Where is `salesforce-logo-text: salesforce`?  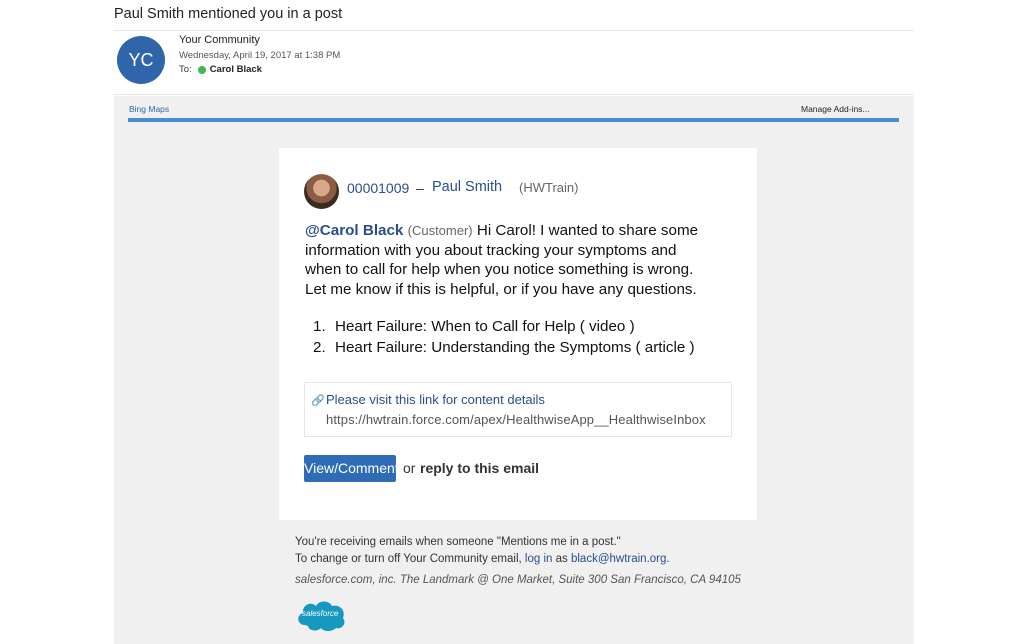
salesforce-logo-text: salesforce is located at coordinates (320, 613).